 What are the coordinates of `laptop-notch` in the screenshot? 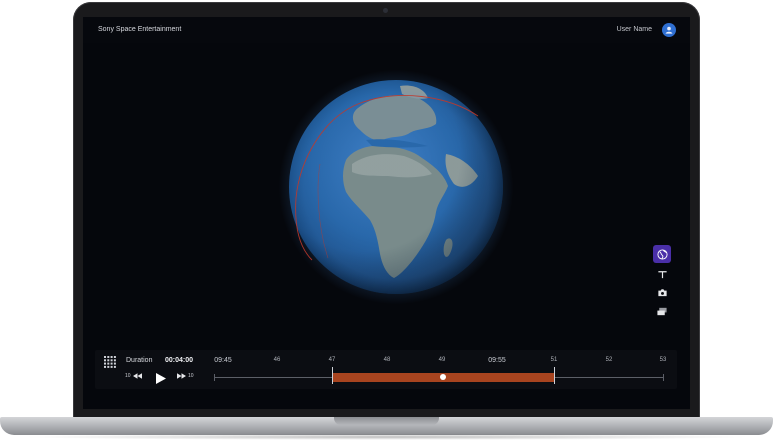 It's located at (386, 421).